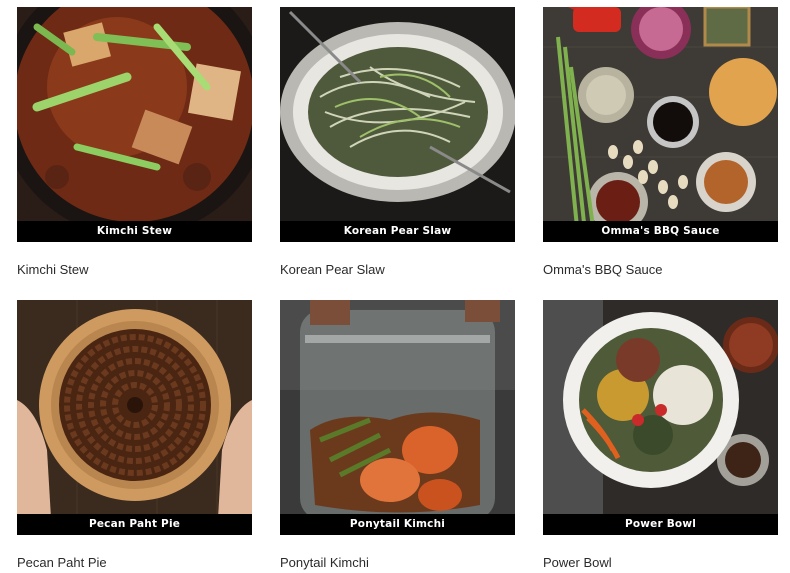 The image size is (790, 573). I want to click on pear-slaw-photo, so click(397, 124).